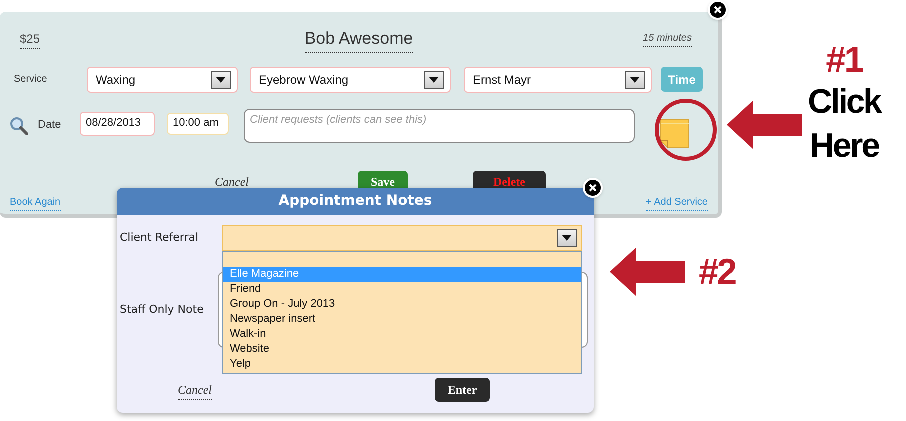  Describe the element at coordinates (667, 39) in the screenshot. I see `duration-link: 15 minutes` at that location.